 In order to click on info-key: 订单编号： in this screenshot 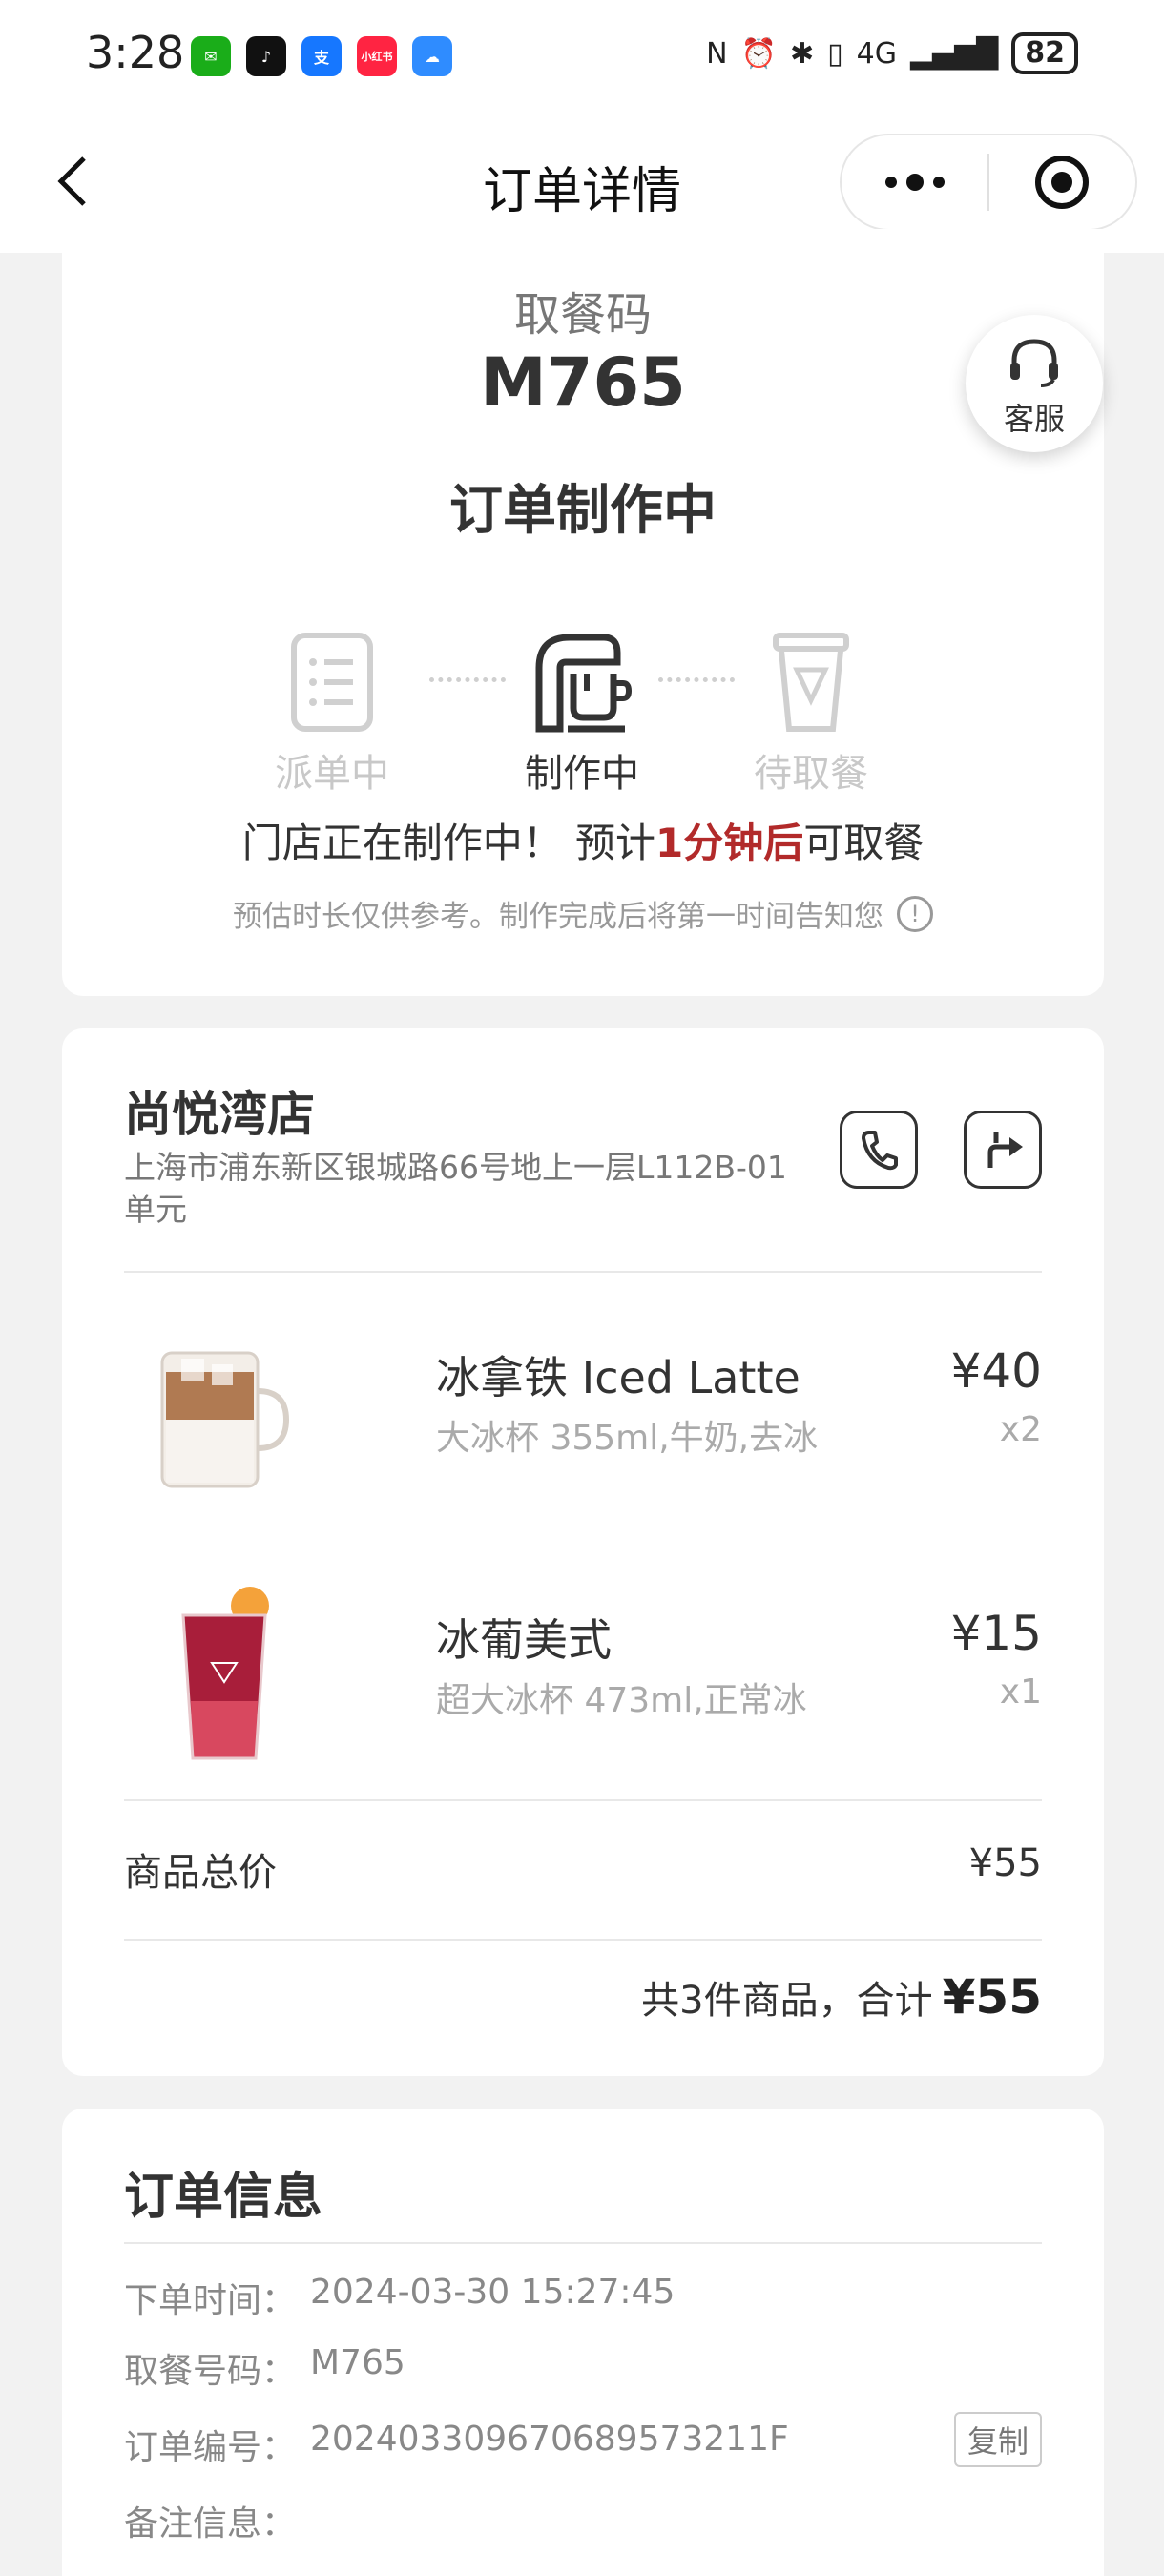, I will do `click(211, 2447)`.